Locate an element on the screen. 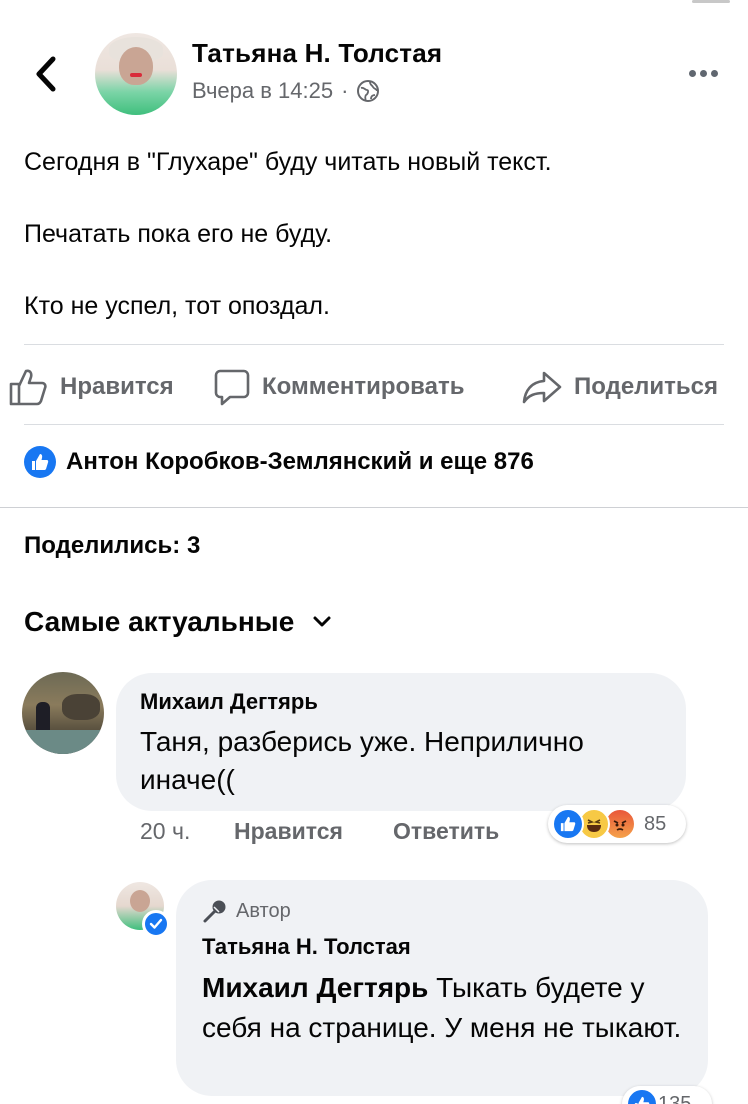  reactions-summary: Антон Коробков-Землянский и еще 876 is located at coordinates (279, 462).